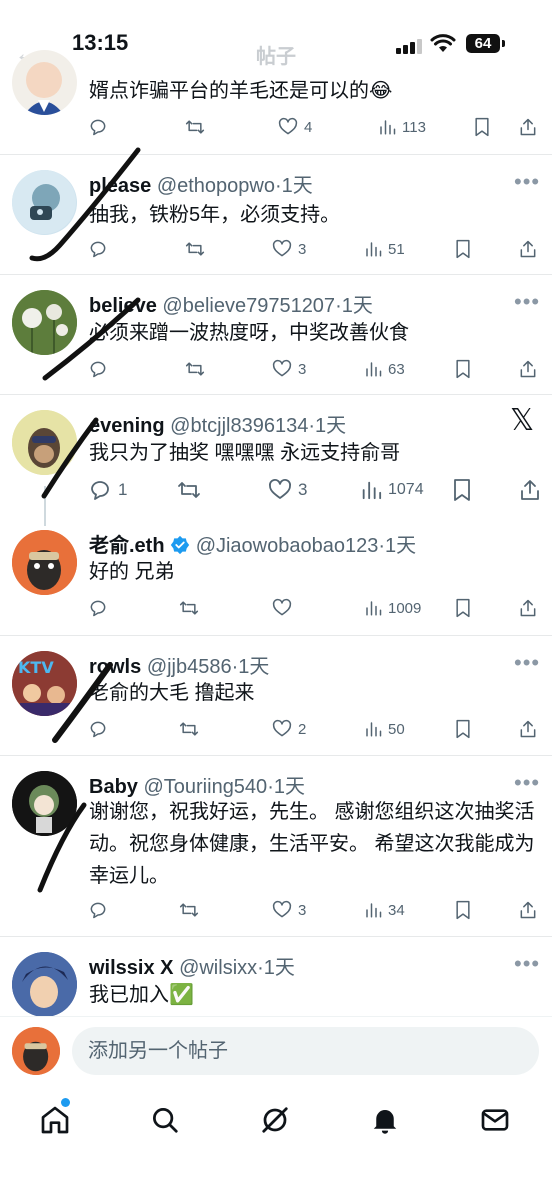 The height and width of the screenshot is (1200, 552). I want to click on tab-home, so click(55, 1120).